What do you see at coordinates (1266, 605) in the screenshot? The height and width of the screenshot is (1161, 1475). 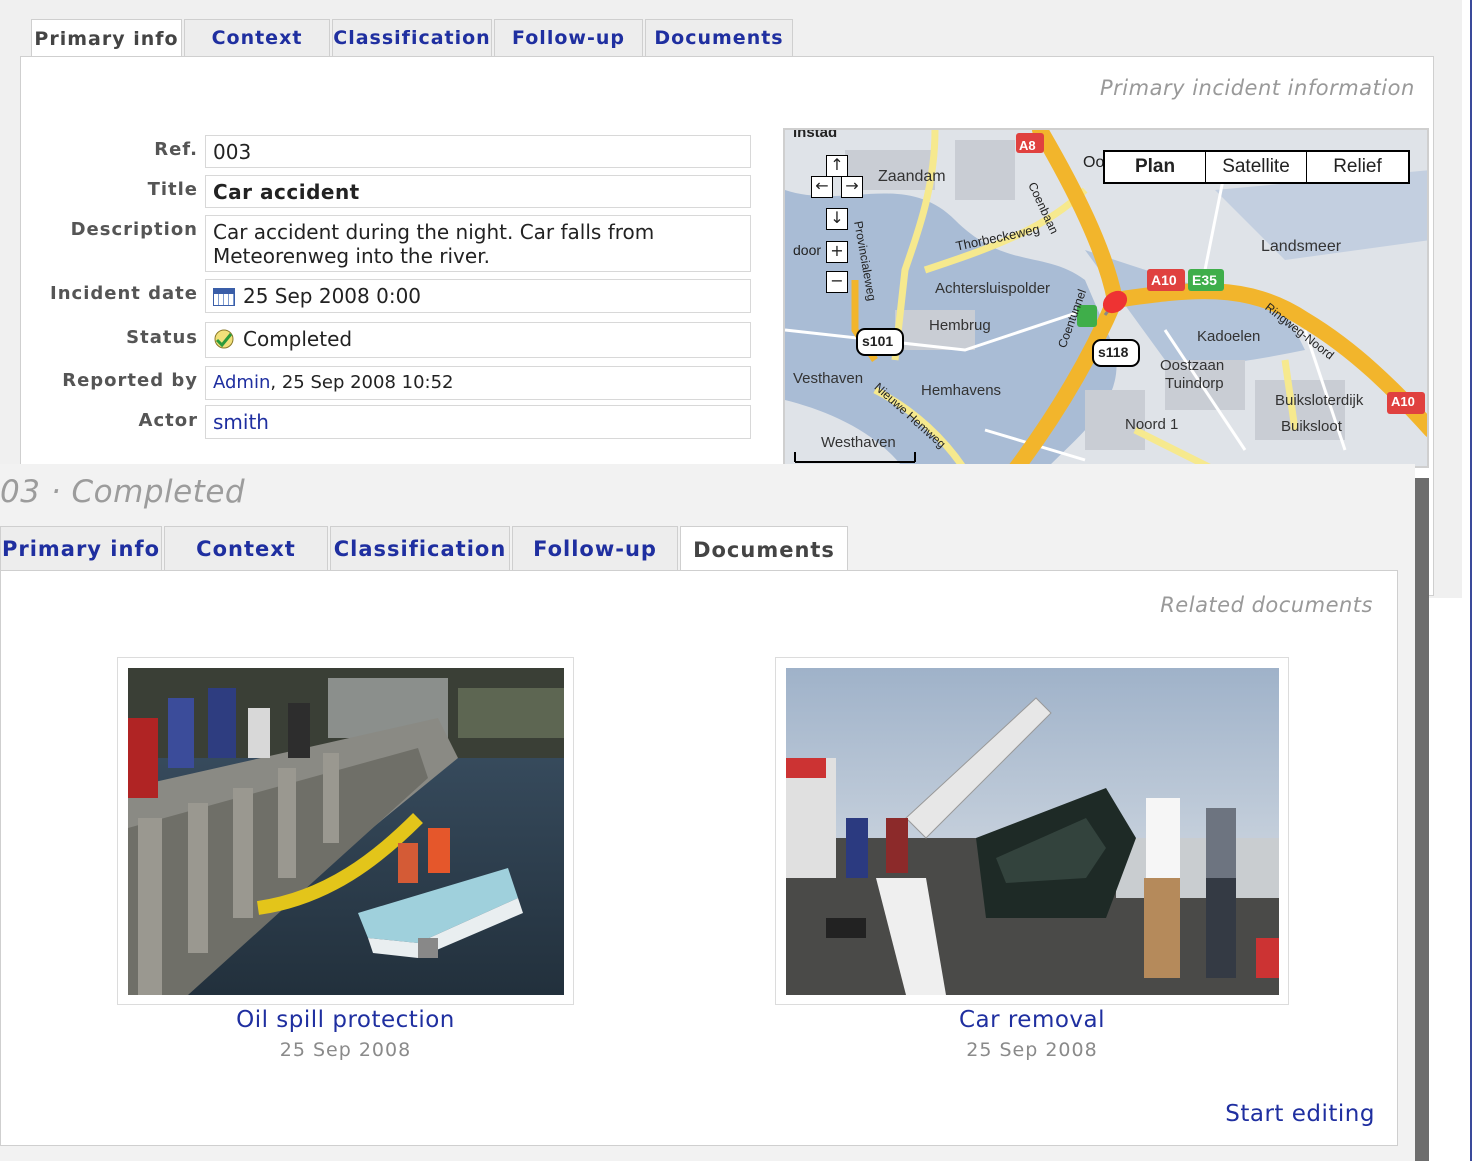 I see `section-title: Related documents` at bounding box center [1266, 605].